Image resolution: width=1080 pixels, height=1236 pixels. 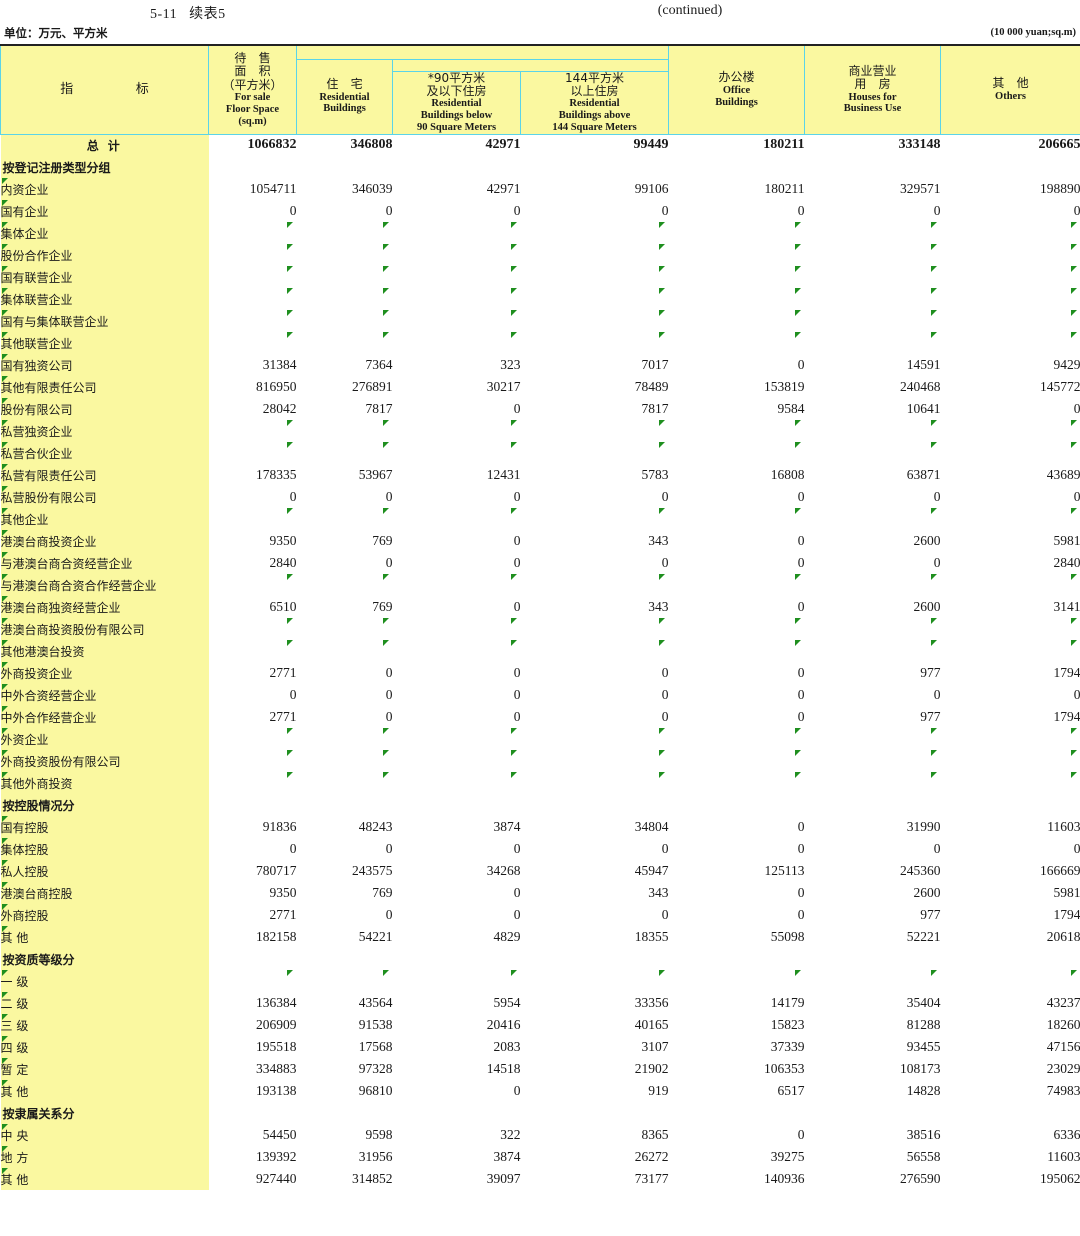 I want to click on cell-value: 178335, so click(x=252, y=475).